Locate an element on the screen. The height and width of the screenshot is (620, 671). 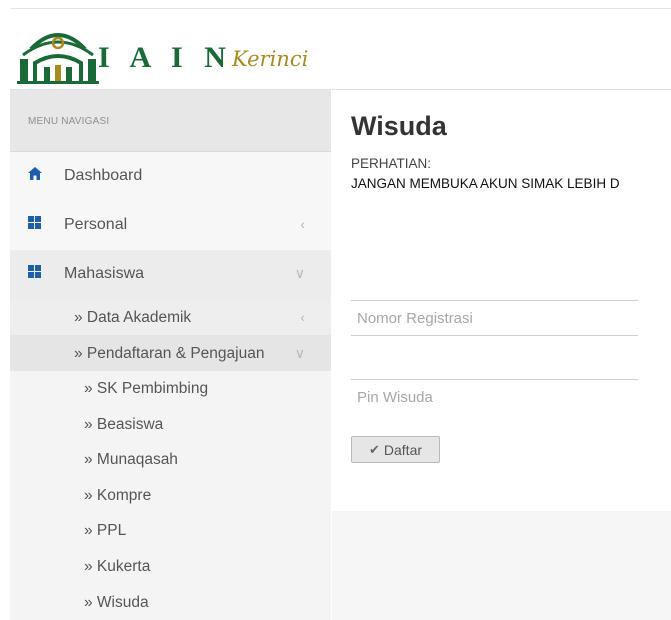
check-icon: ✔ is located at coordinates (374, 449).